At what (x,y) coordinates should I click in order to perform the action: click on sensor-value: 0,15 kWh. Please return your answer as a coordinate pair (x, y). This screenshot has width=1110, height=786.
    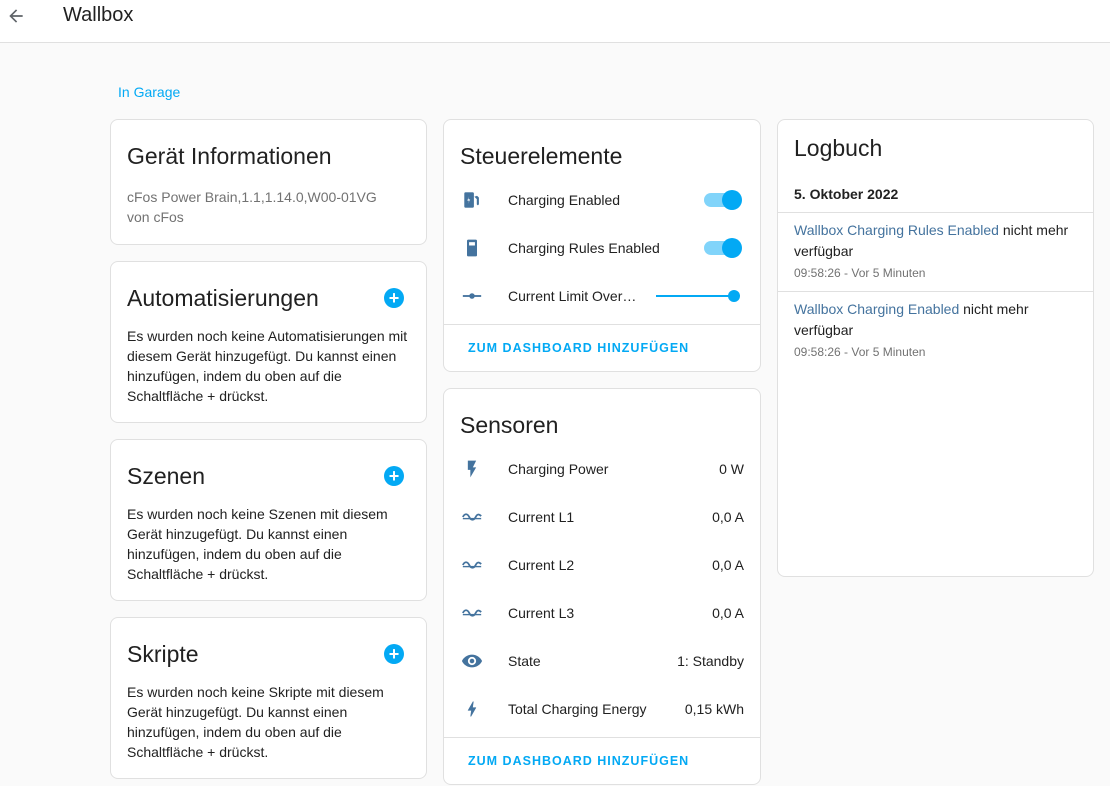
    Looking at the image, I should click on (714, 709).